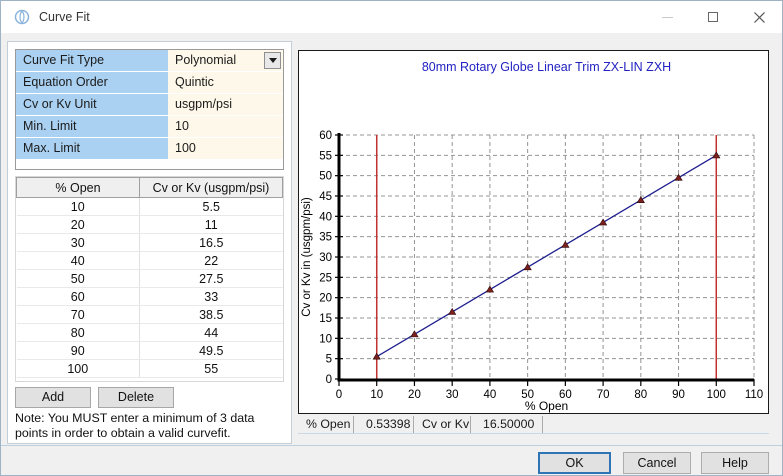 The width and height of the screenshot is (783, 476). What do you see at coordinates (442, 424) in the screenshot?
I see `status-cv-label: Cv or Kv` at bounding box center [442, 424].